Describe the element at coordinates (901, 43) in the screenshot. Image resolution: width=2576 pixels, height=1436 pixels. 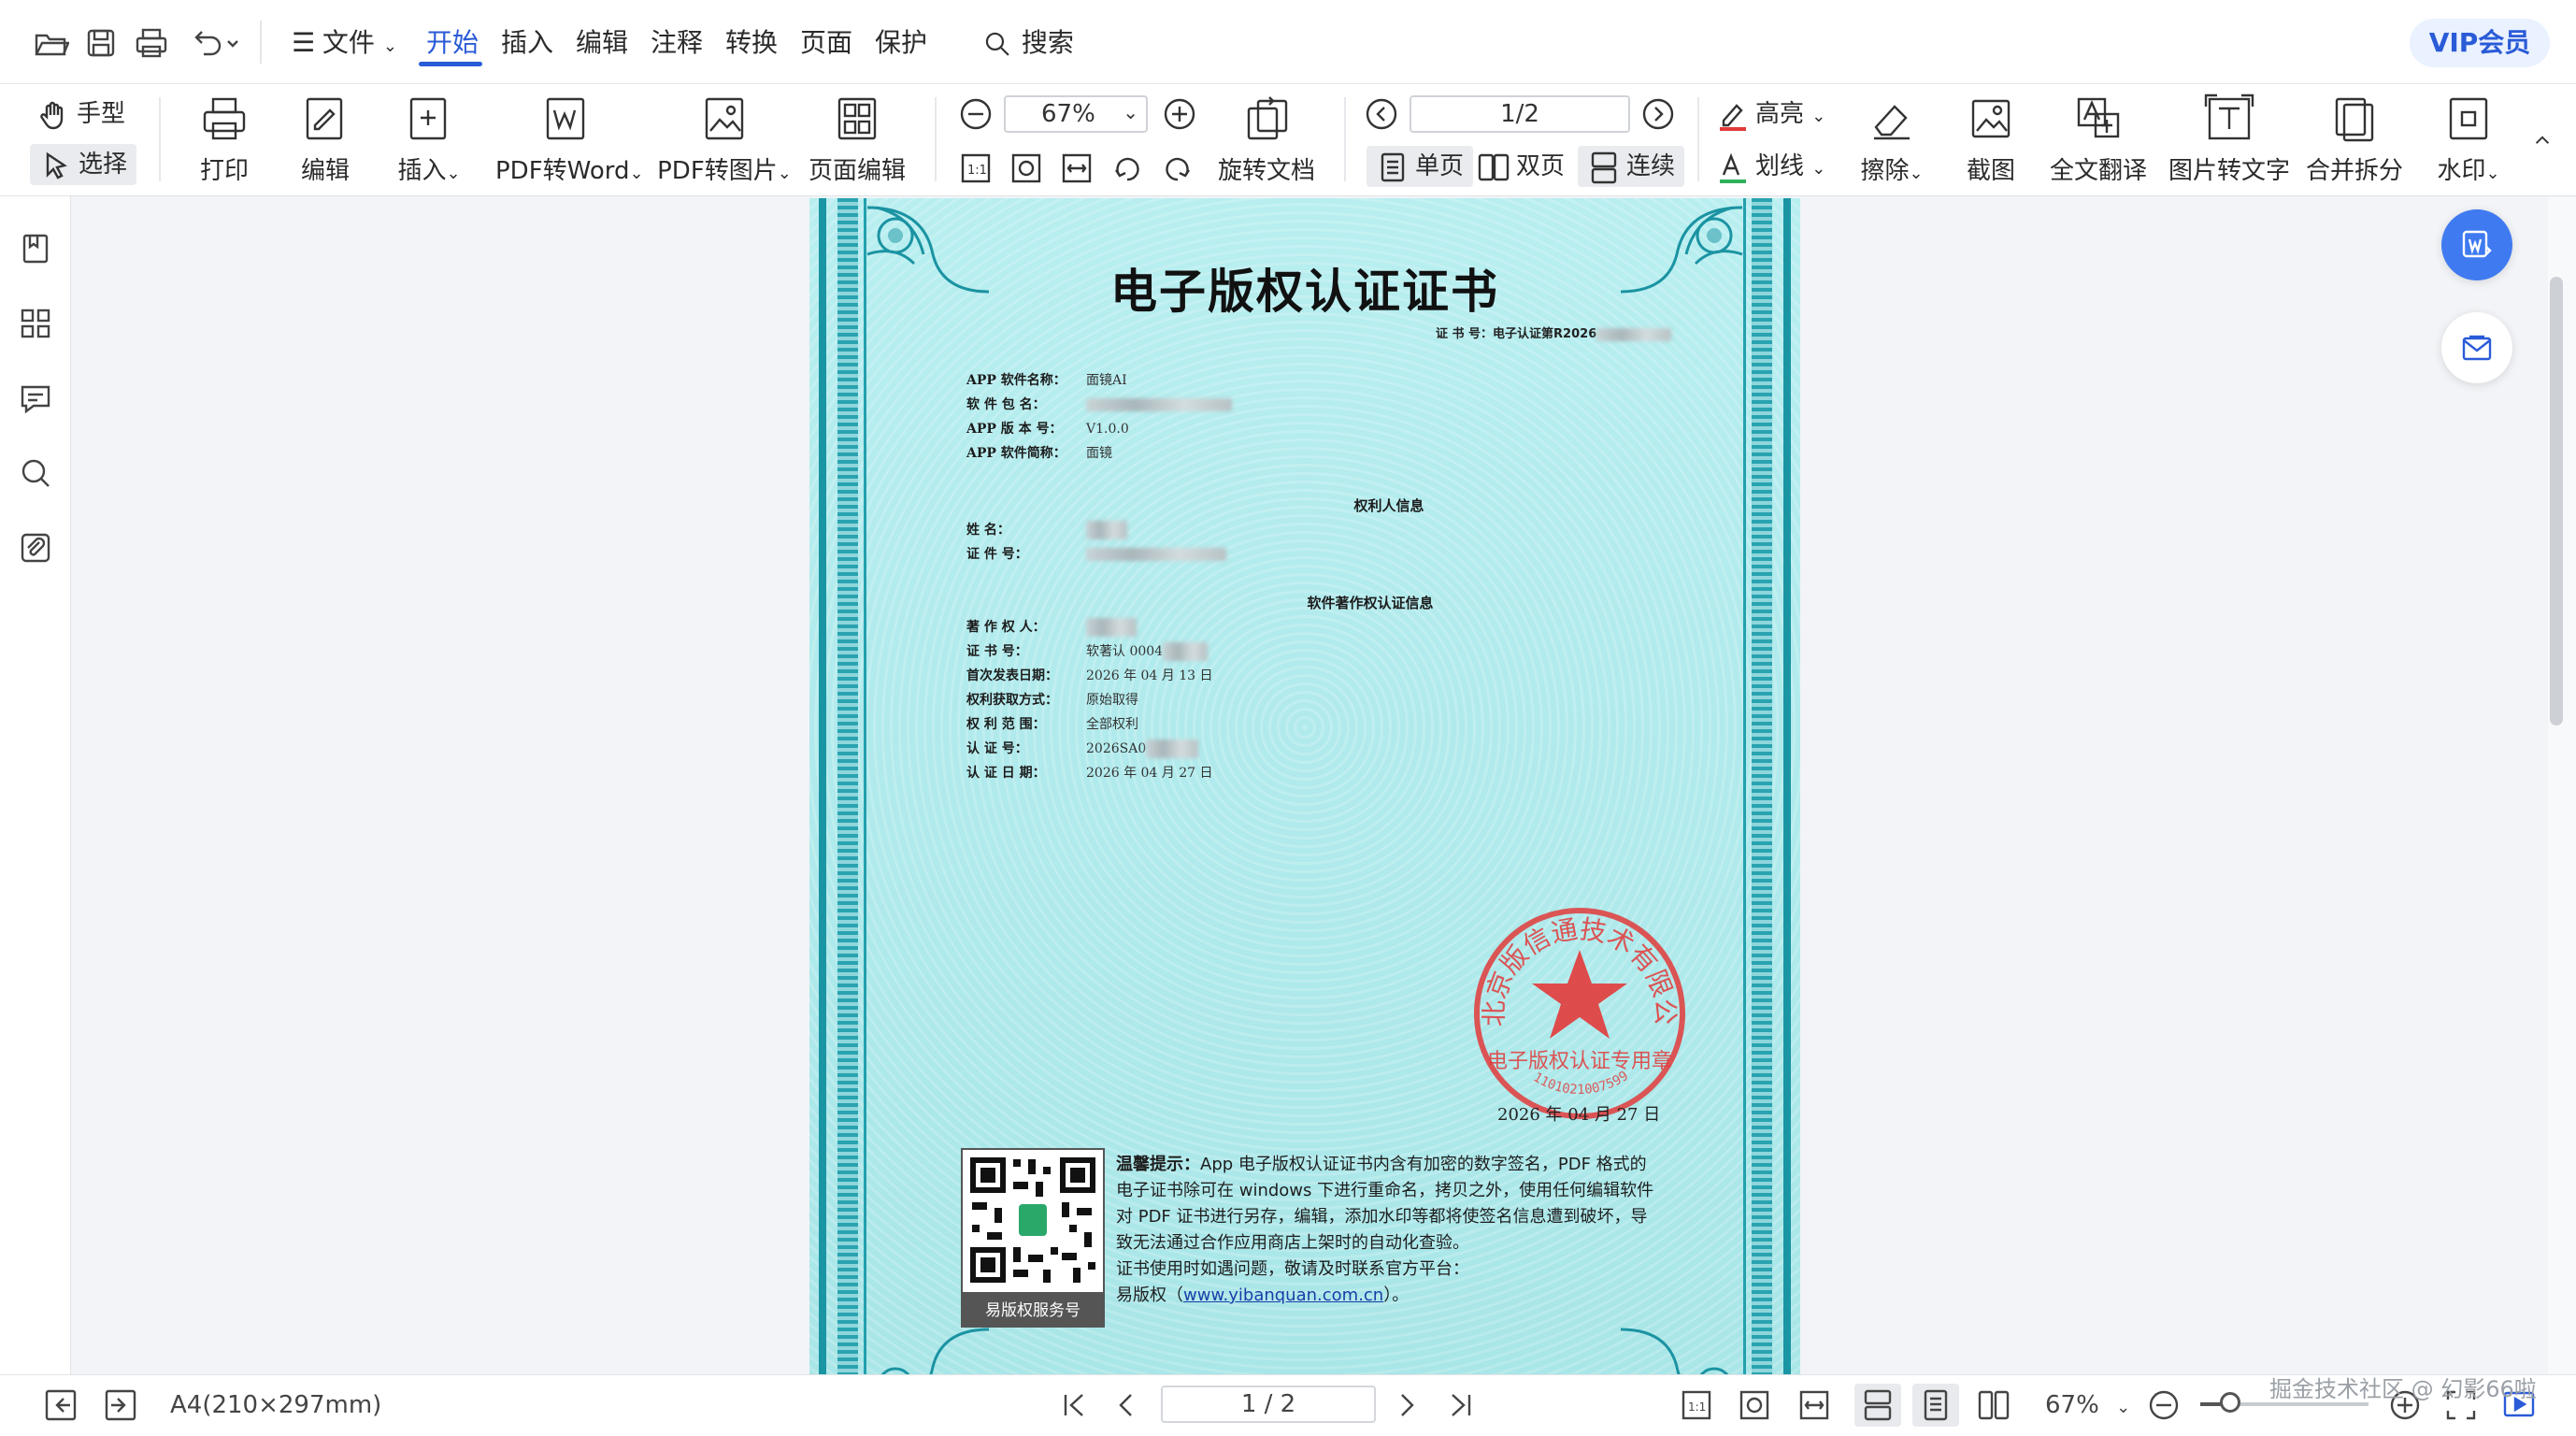
I see `tab-protect: 保护` at that location.